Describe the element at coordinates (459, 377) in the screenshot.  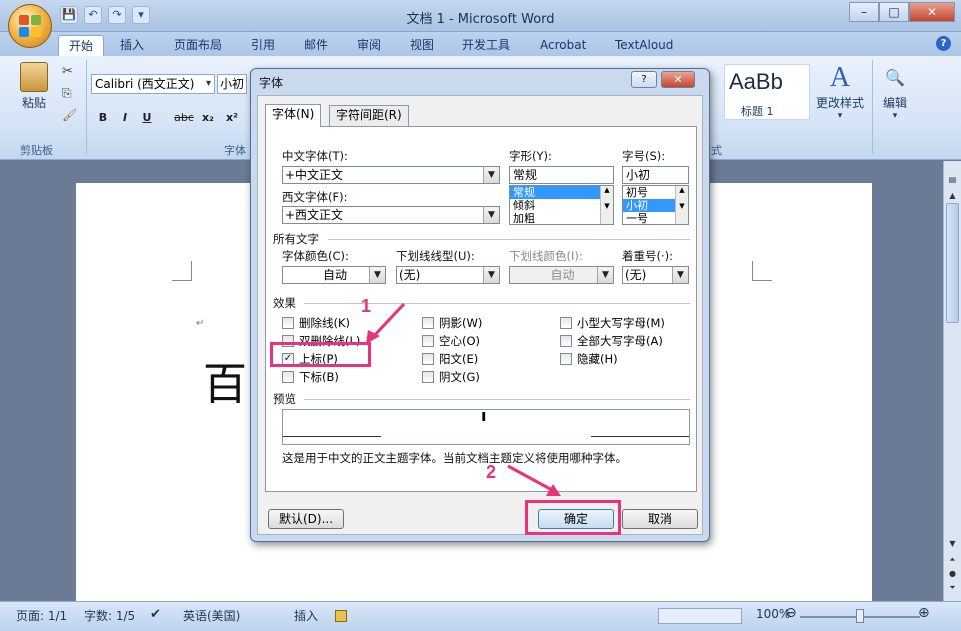
I see `checkbox-label: 阴文(G)` at that location.